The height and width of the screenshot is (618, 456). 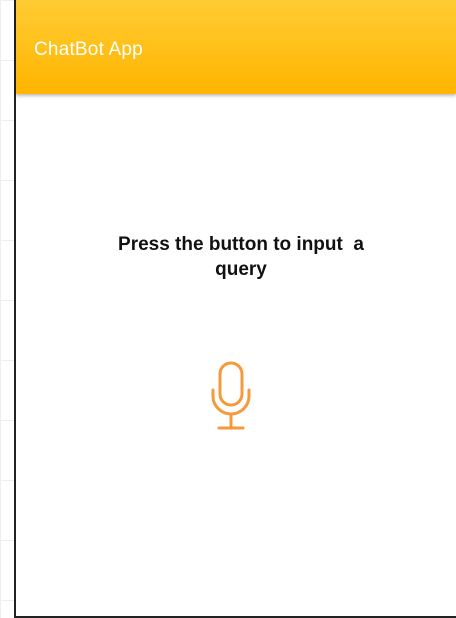 What do you see at coordinates (88, 49) in the screenshot?
I see `app-title: ChatBot App` at bounding box center [88, 49].